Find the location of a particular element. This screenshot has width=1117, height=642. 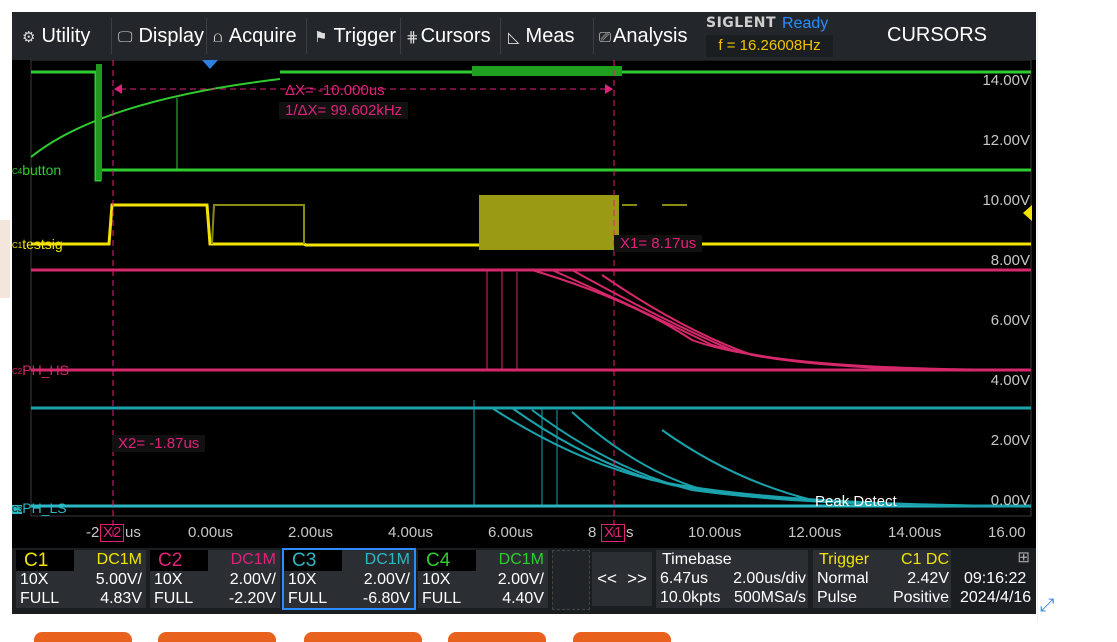

analysis-icon: ⎚ is located at coordinates (605, 37).